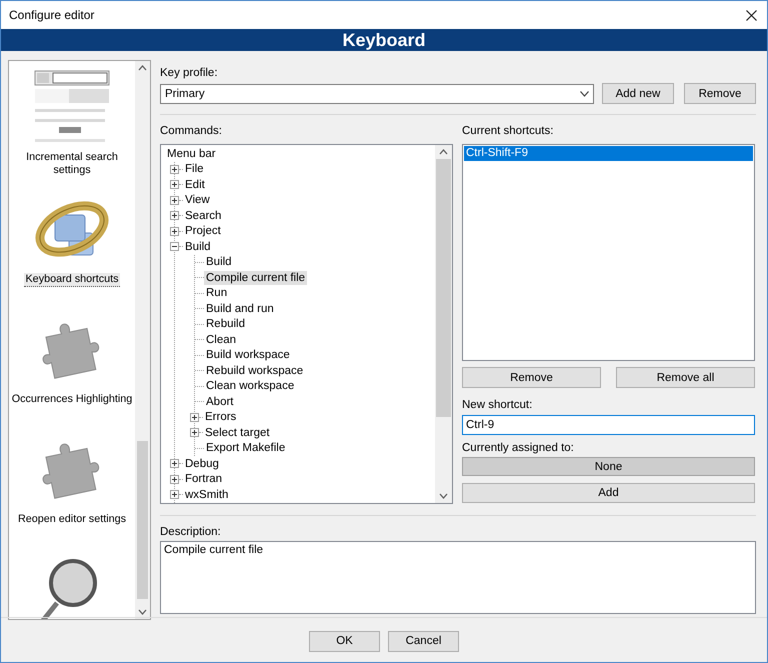  Describe the element at coordinates (751, 15) in the screenshot. I see `close-icon` at that location.